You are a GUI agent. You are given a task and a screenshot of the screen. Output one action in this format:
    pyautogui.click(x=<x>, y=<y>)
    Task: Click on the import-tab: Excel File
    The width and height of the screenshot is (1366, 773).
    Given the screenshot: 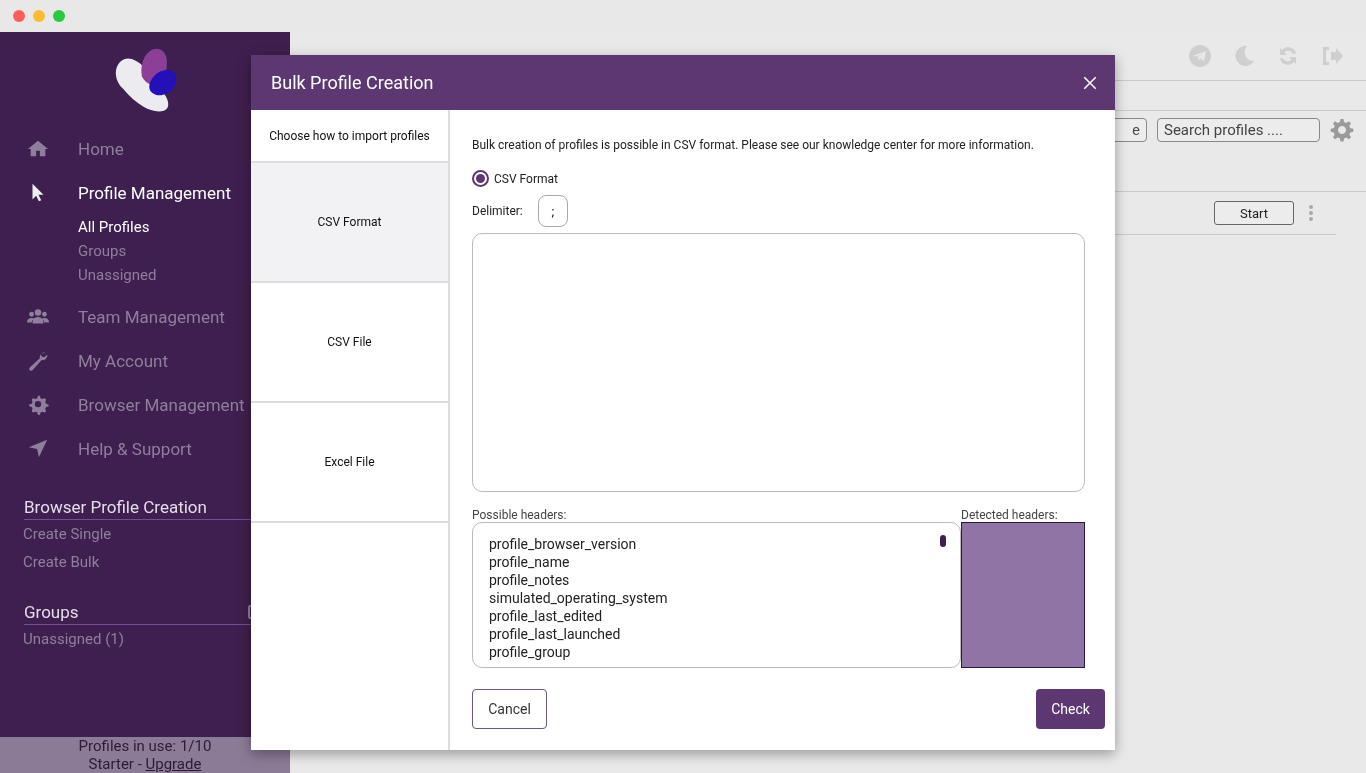 What is the action you would take?
    pyautogui.click(x=349, y=463)
    